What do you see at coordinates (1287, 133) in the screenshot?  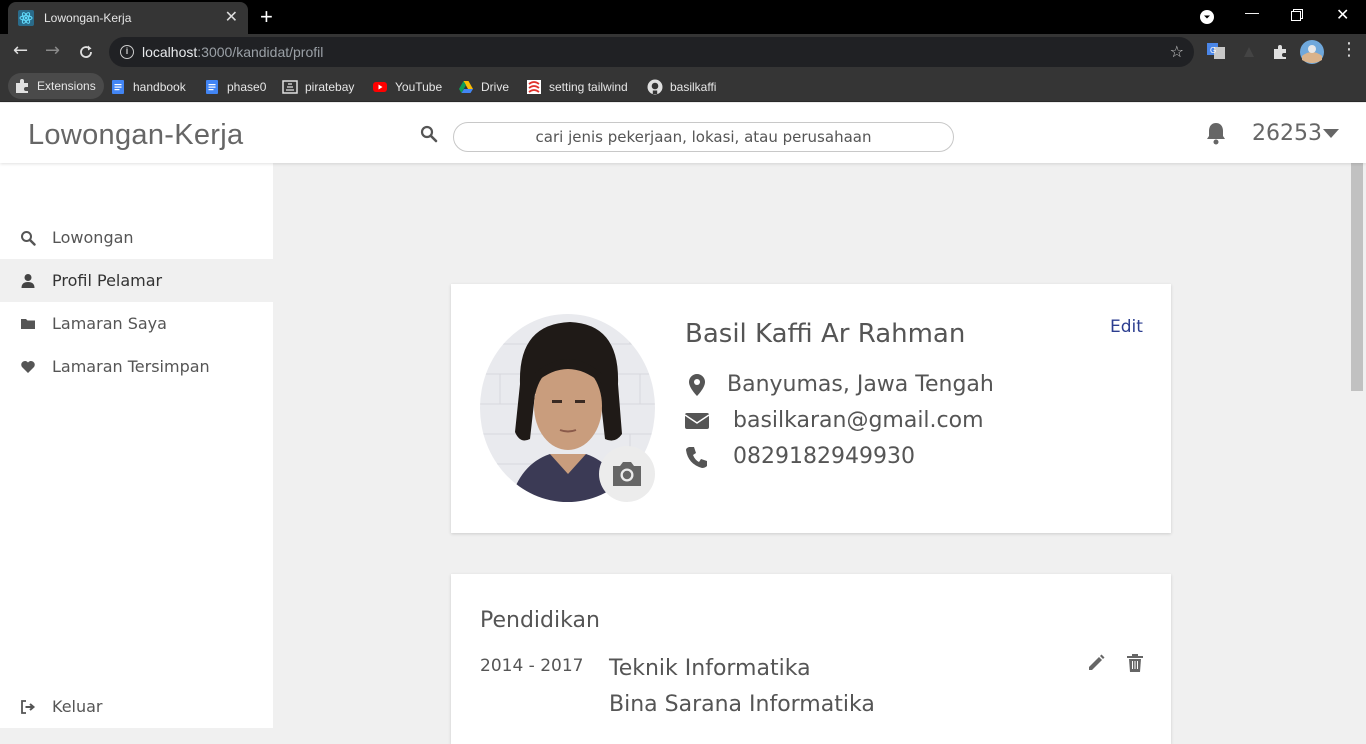 I see `user-menu-label: 26253` at bounding box center [1287, 133].